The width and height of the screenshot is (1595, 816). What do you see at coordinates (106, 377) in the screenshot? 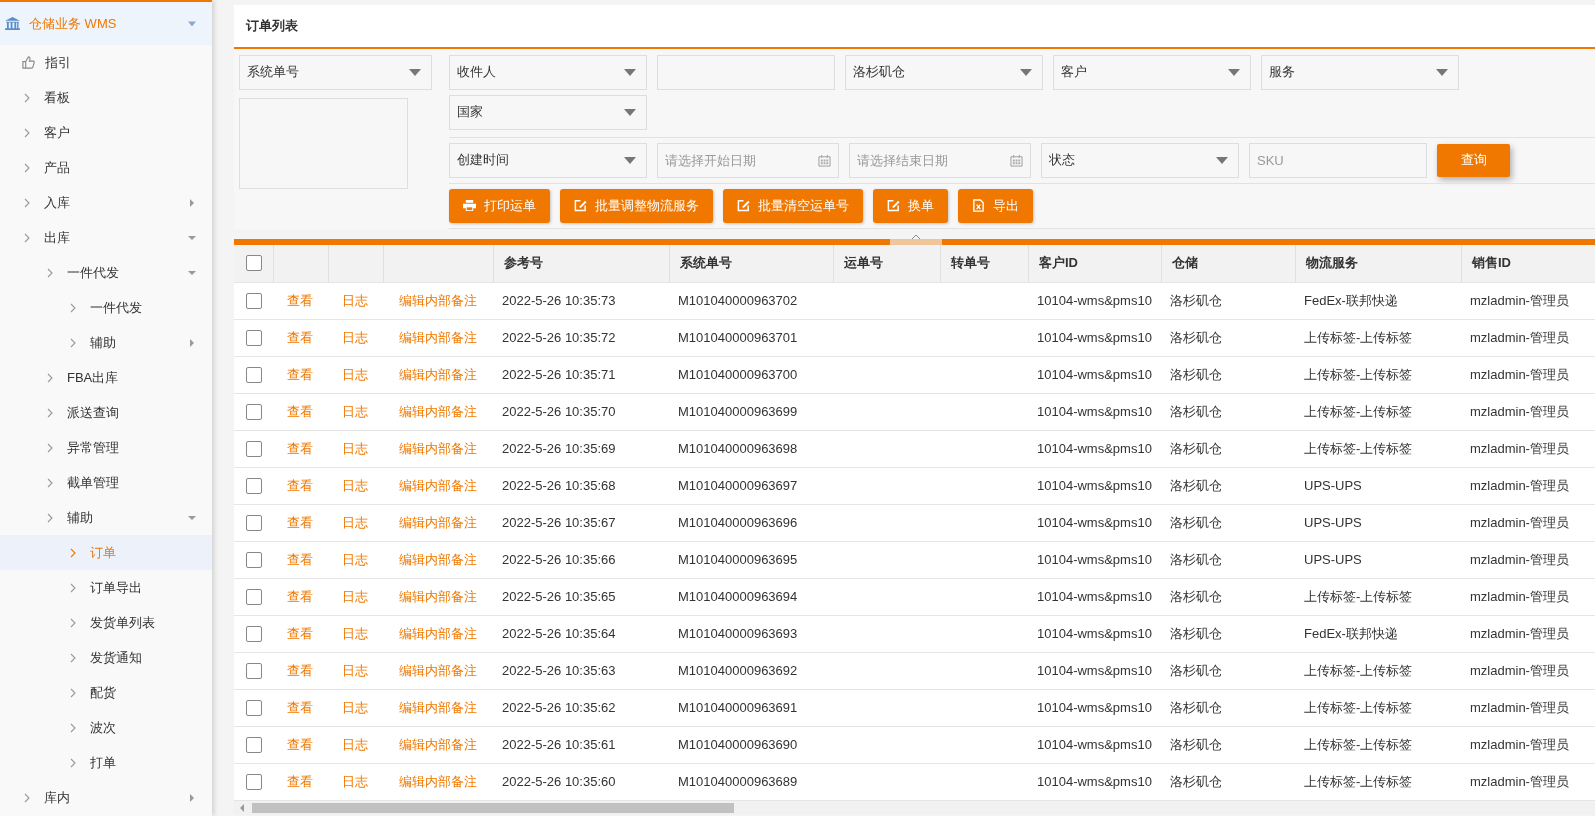
I see `sidebar-item: FBA出库` at bounding box center [106, 377].